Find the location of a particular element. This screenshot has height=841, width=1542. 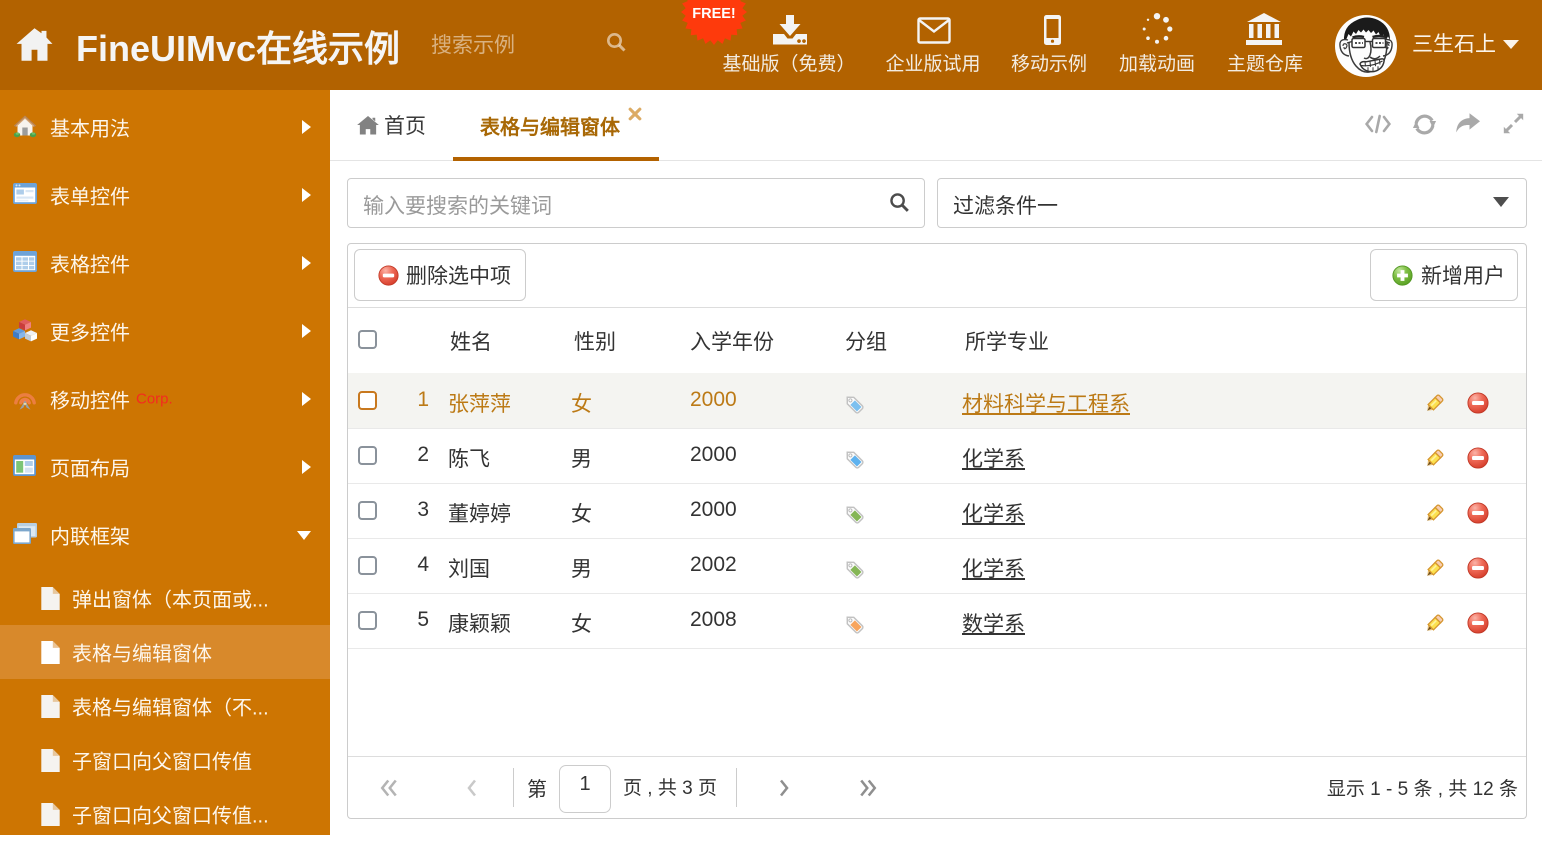

svg-text: FREE! is located at coordinates (714, 14).